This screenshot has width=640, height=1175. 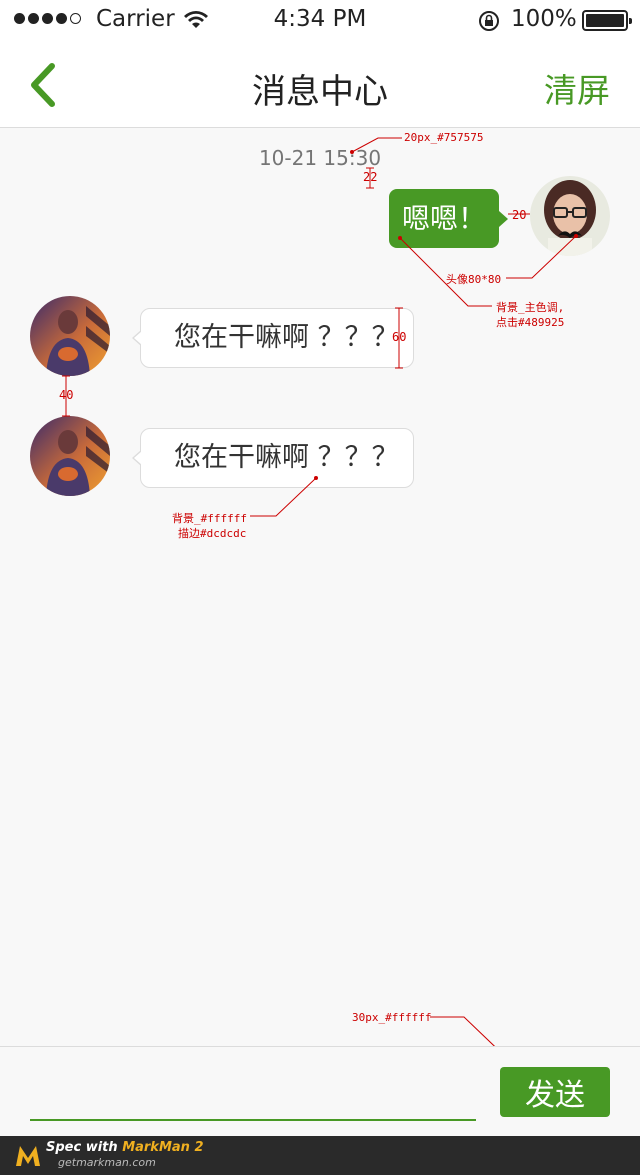 I want to click on send-spec-note: 30px_#ffffff, so click(x=392, y=1017).